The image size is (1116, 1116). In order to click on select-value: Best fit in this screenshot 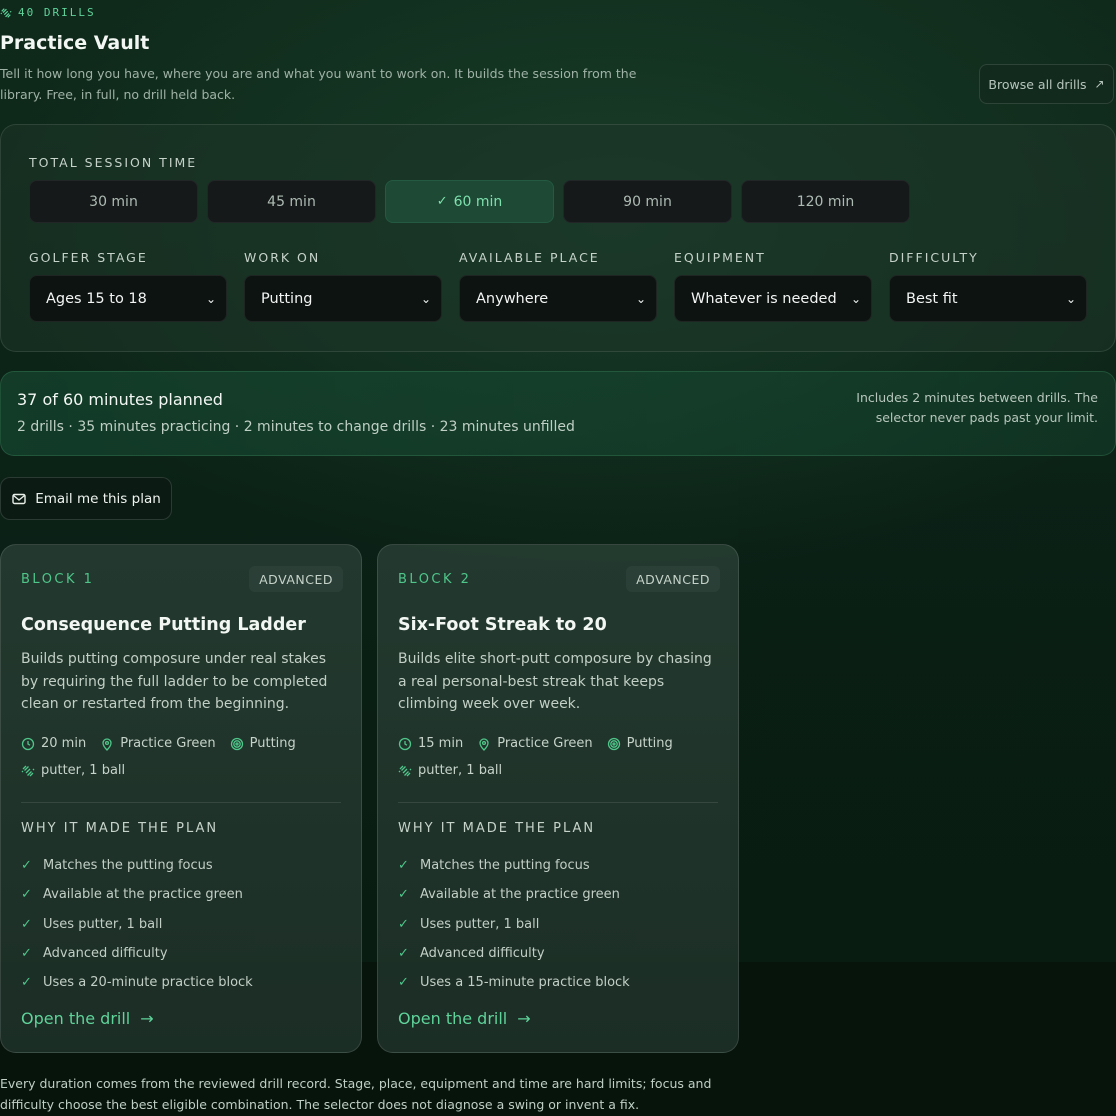, I will do `click(932, 298)`.